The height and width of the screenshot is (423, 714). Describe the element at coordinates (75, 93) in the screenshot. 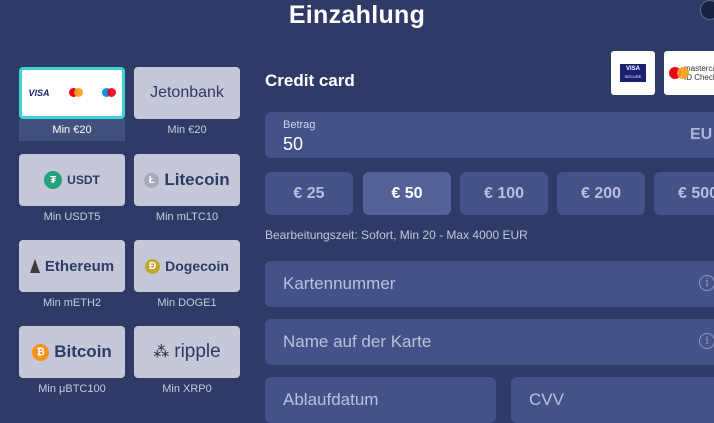

I see `mastercard-icon` at that location.